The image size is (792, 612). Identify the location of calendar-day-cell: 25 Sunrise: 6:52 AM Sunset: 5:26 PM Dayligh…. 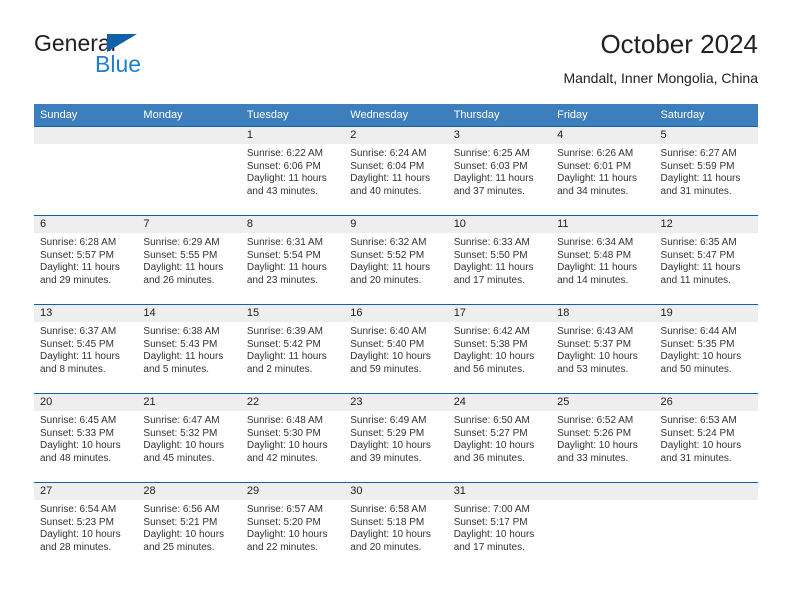
(603, 438).